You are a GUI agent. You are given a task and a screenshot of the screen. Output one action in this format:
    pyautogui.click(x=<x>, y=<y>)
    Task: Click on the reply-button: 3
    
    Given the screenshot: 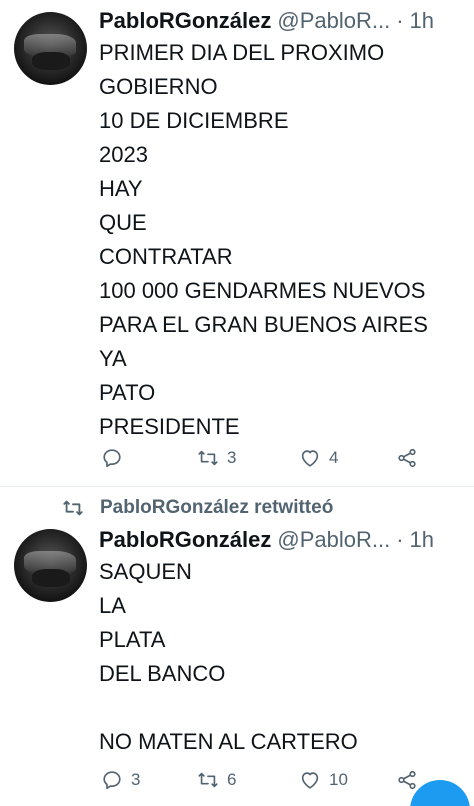 What is the action you would take?
    pyautogui.click(x=120, y=780)
    